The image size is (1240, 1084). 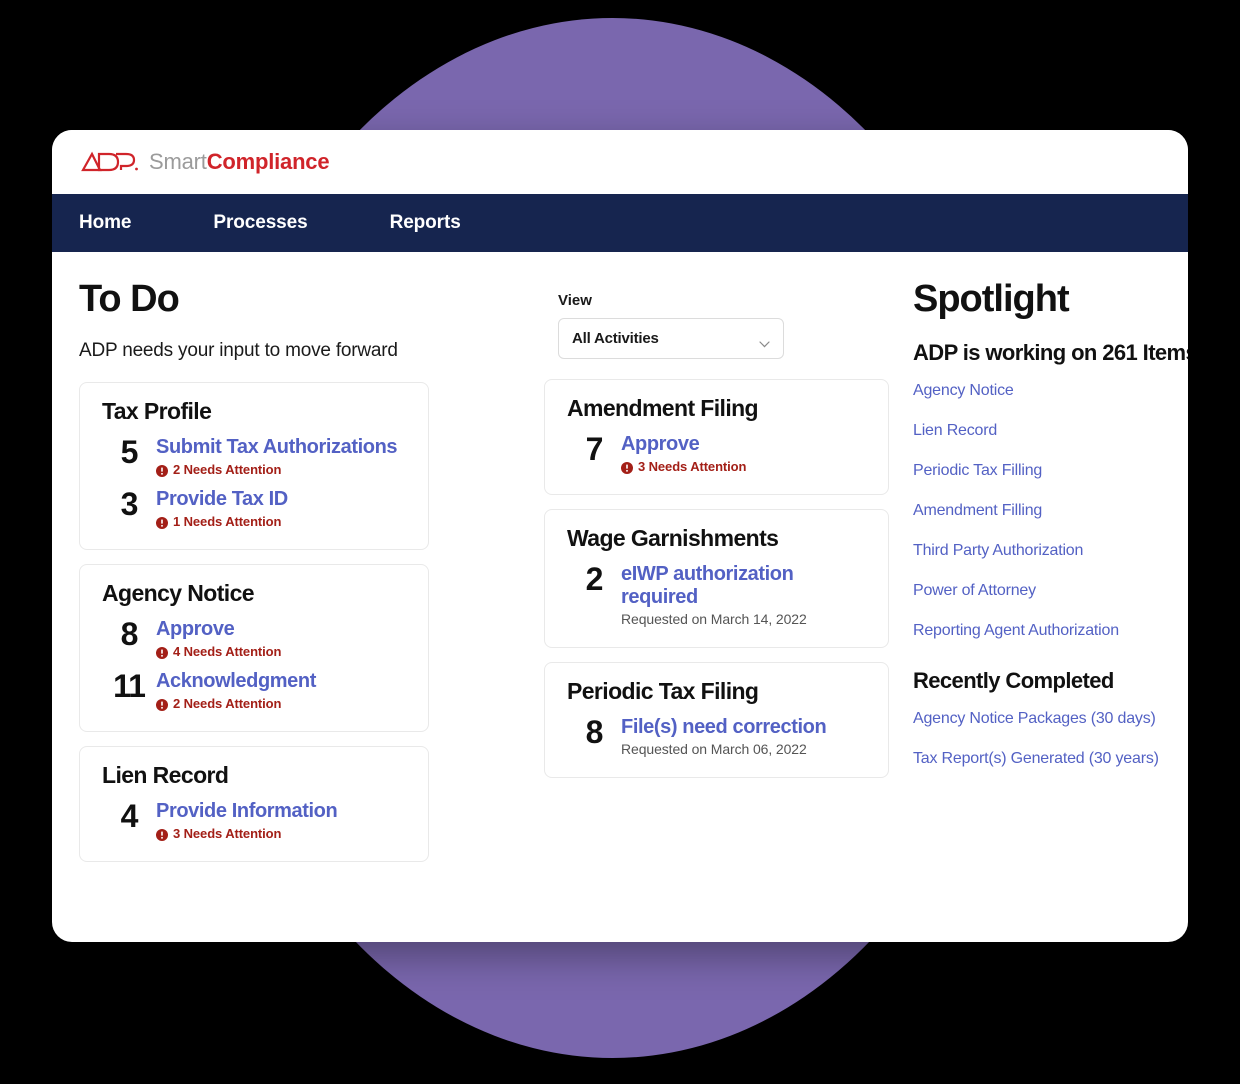 What do you see at coordinates (714, 749) in the screenshot?
I see `row-note: Requested on March 06, 2022` at bounding box center [714, 749].